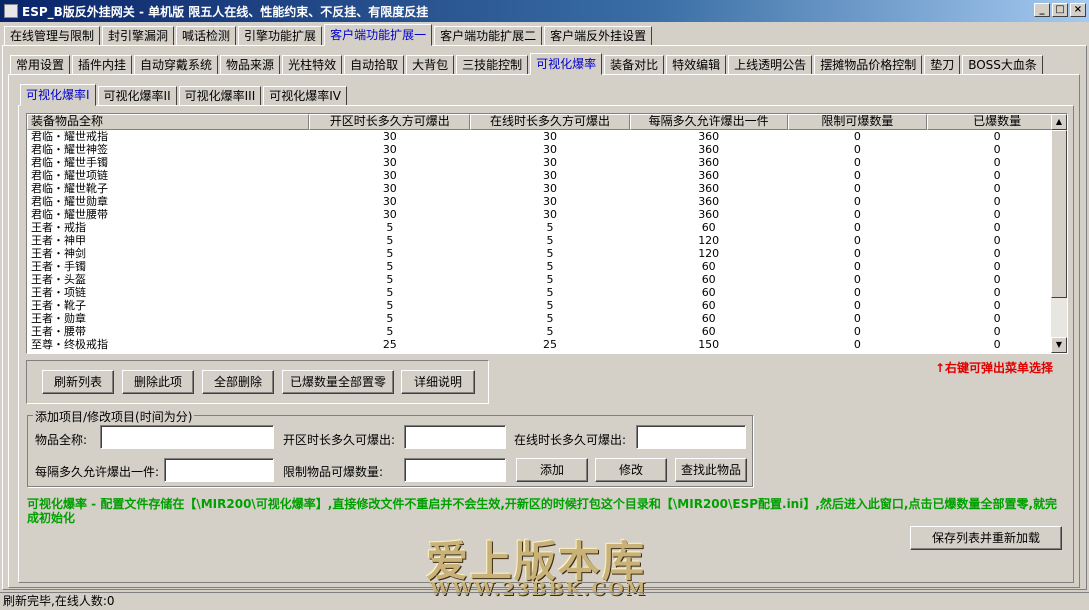 The height and width of the screenshot is (610, 1089). Describe the element at coordinates (711, 470) in the screenshot. I see `find-item-button: 查找此物品` at that location.